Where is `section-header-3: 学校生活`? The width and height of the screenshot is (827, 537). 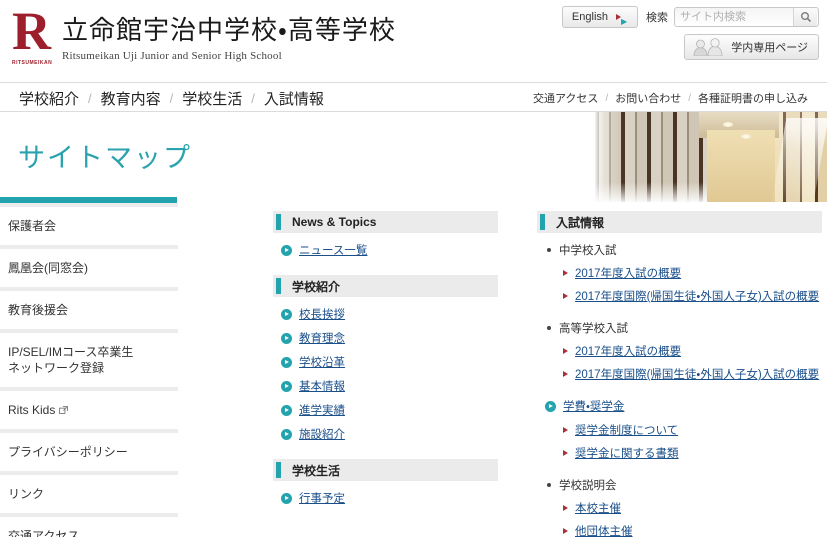 section-header-3: 学校生活 is located at coordinates (385, 470).